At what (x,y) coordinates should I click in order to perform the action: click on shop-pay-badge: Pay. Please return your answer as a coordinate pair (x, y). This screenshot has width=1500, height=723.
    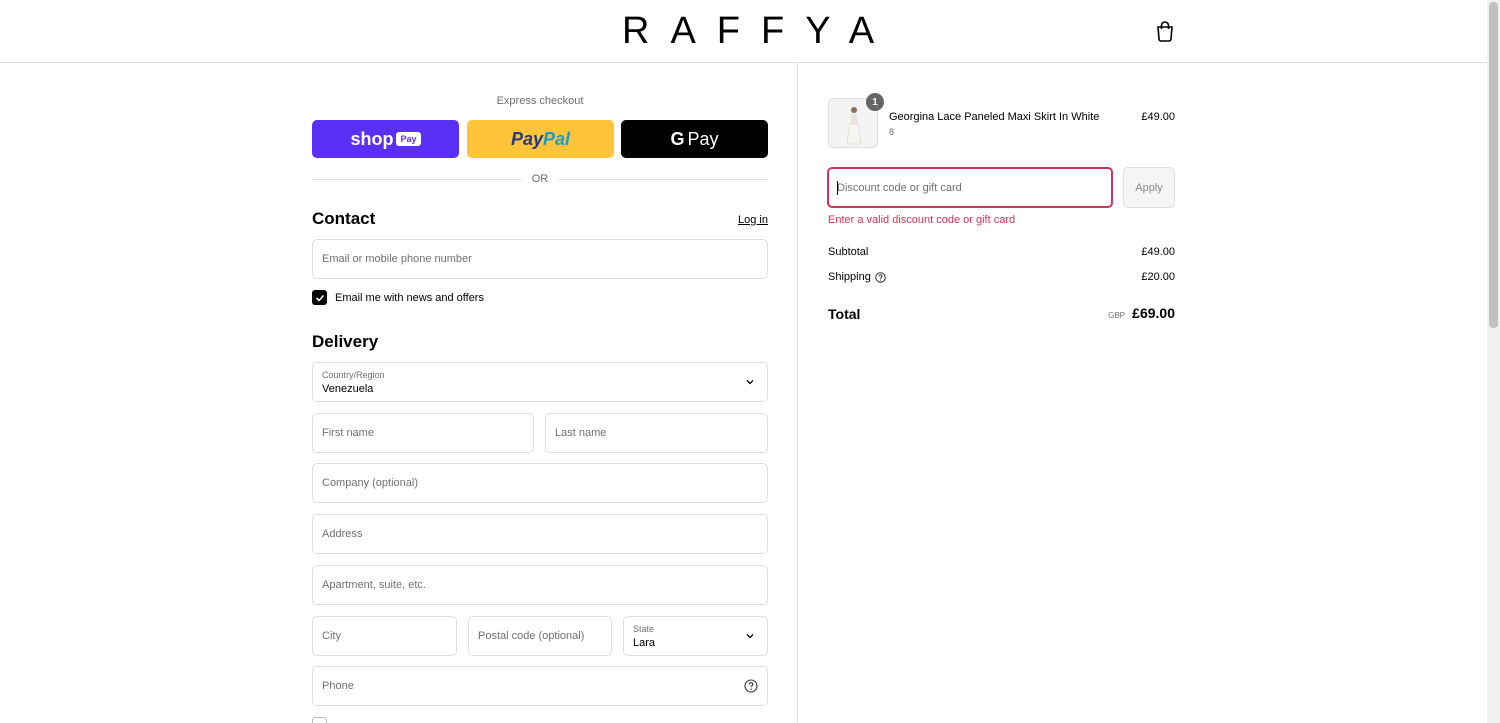
    Looking at the image, I should click on (408, 139).